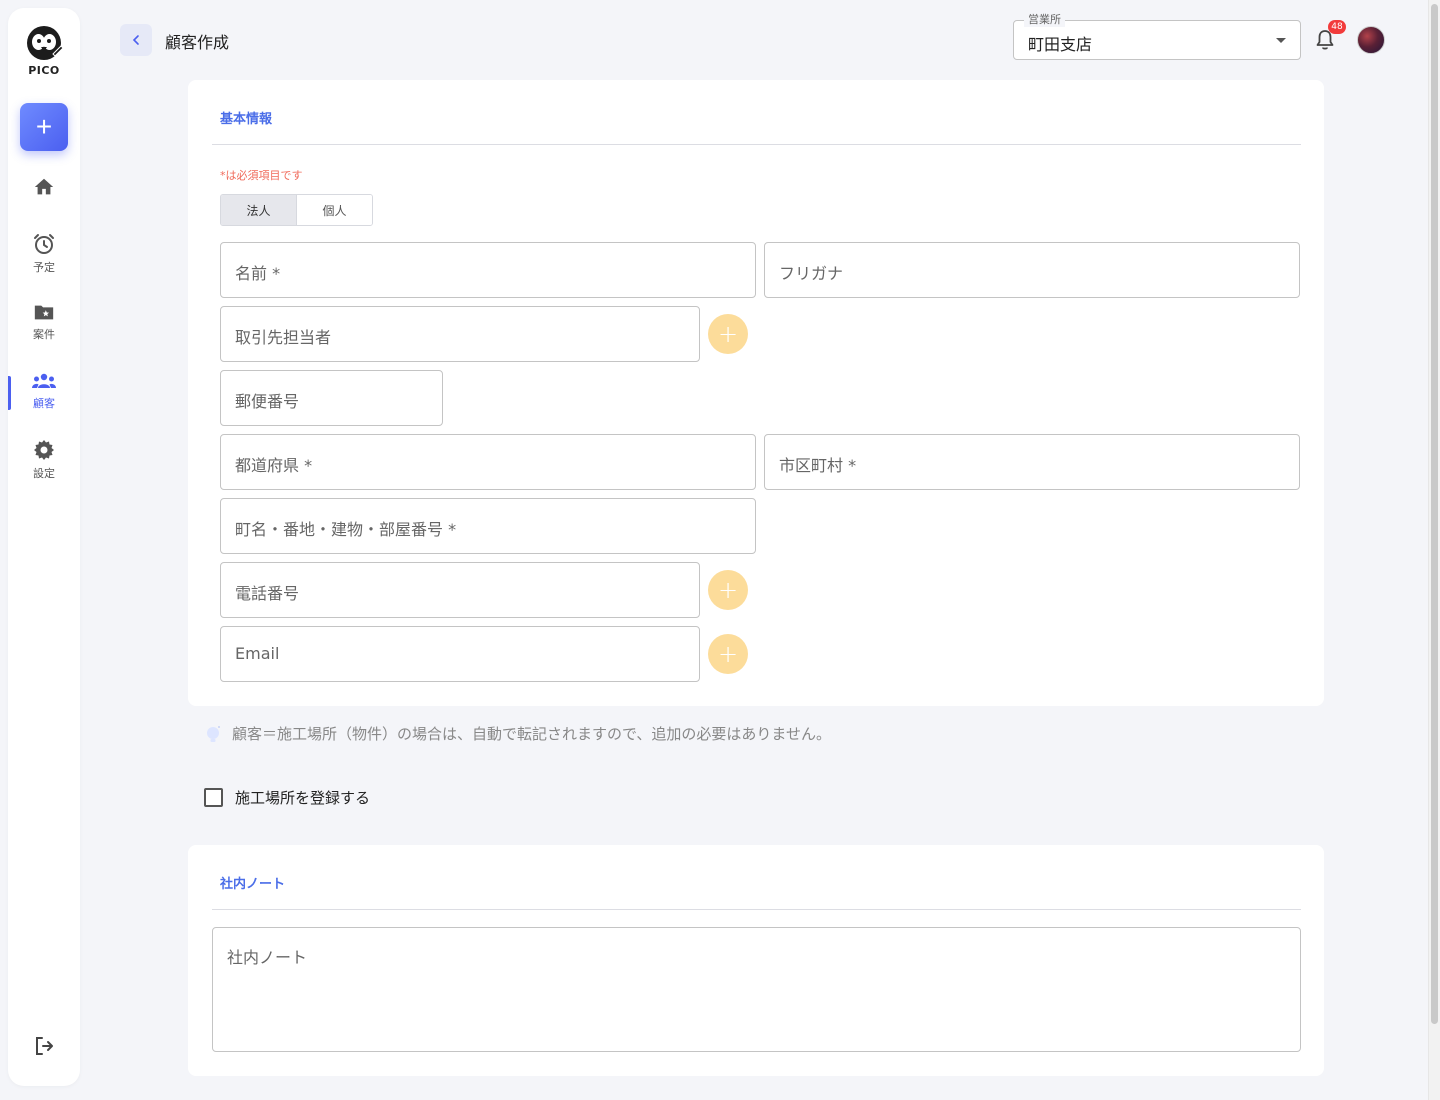 This screenshot has width=1440, height=1100. What do you see at coordinates (267, 593) in the screenshot?
I see `phone-field-label: 電話番号` at bounding box center [267, 593].